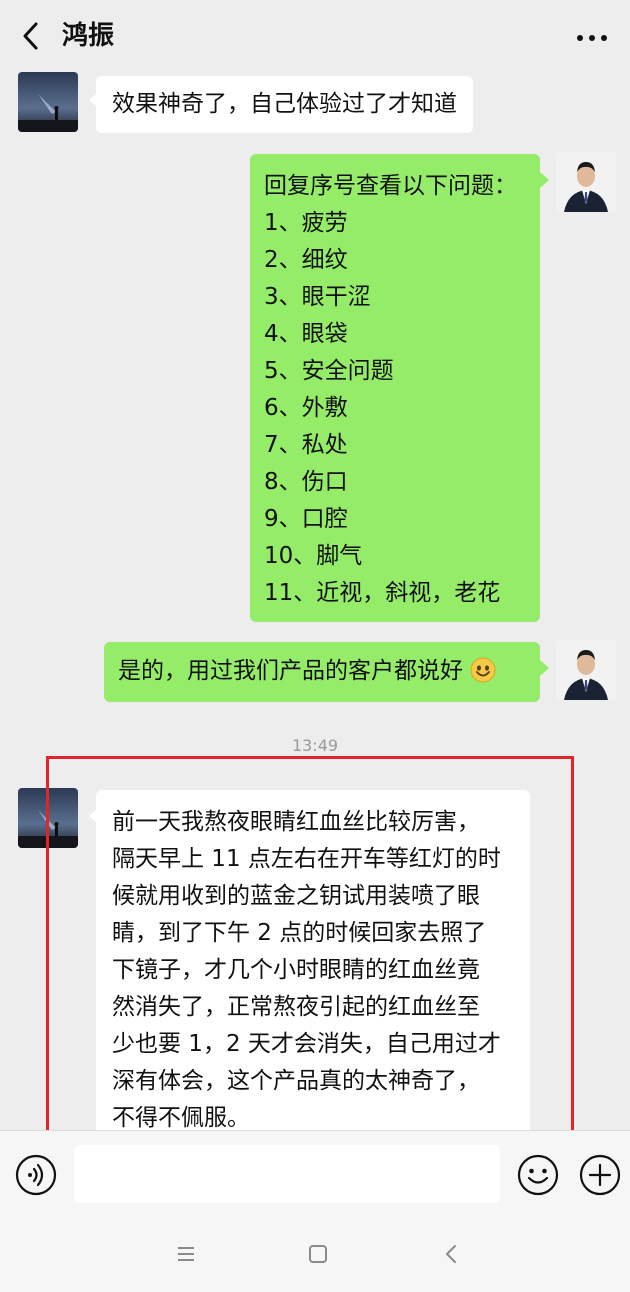 Image resolution: width=630 pixels, height=1292 pixels. I want to click on home-button, so click(318, 1254).